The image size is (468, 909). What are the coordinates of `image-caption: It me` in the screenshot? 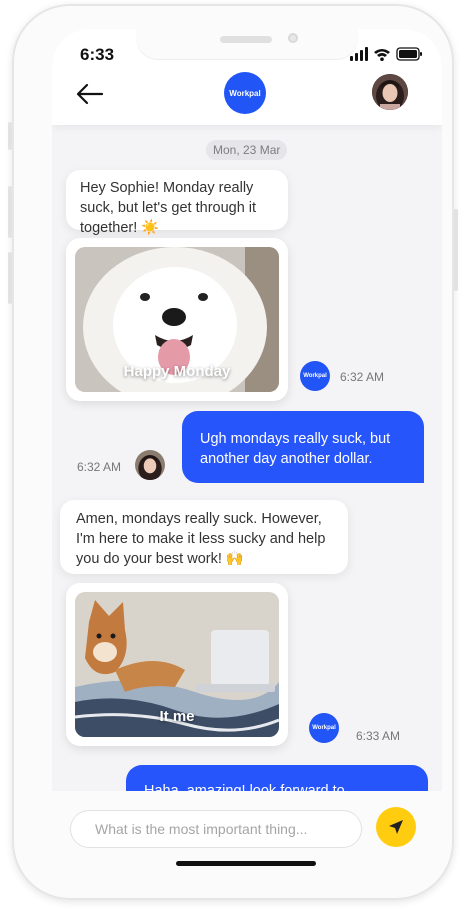 It's located at (177, 716).